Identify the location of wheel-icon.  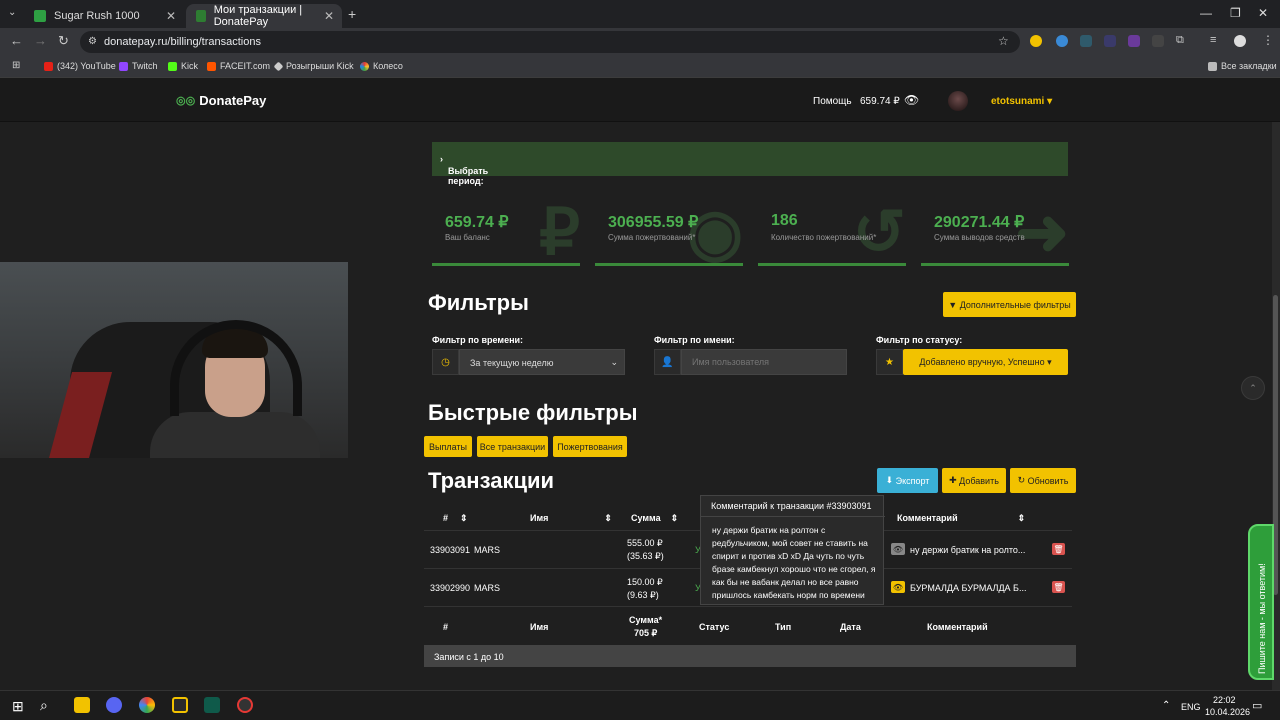
(364, 66).